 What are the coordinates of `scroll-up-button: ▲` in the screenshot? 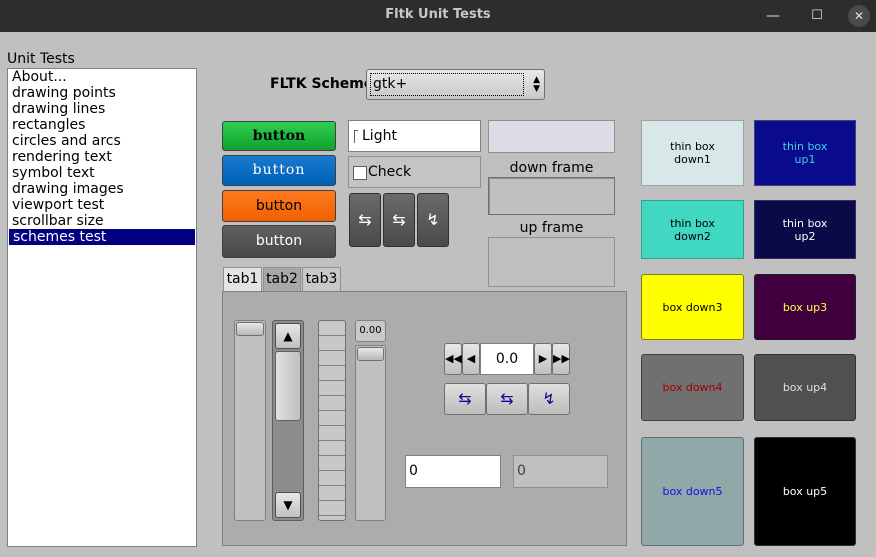 It's located at (288, 336).